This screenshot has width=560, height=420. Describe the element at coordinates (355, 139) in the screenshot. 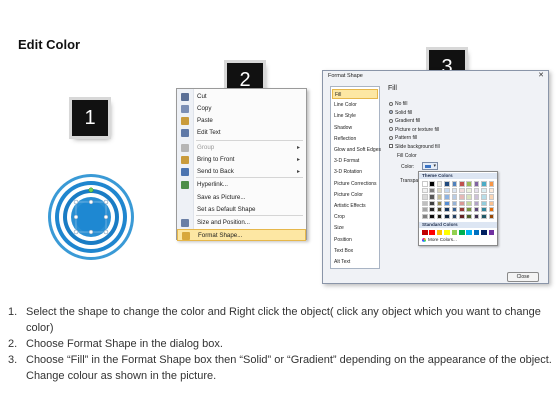

I see `category-item: Reflection` at that location.